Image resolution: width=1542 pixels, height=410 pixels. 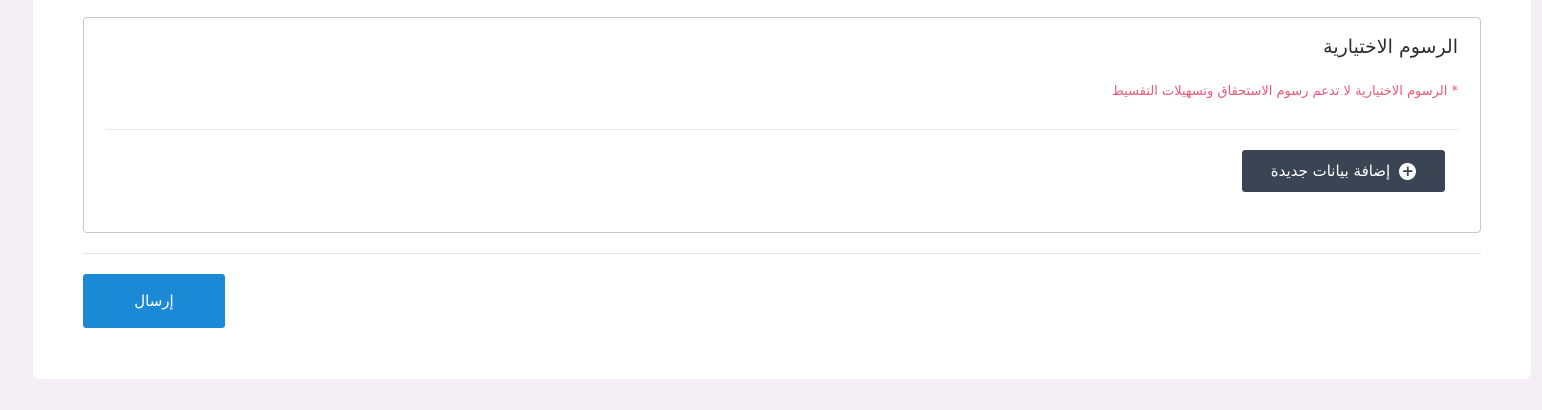 I want to click on section-divider, so click(x=782, y=253).